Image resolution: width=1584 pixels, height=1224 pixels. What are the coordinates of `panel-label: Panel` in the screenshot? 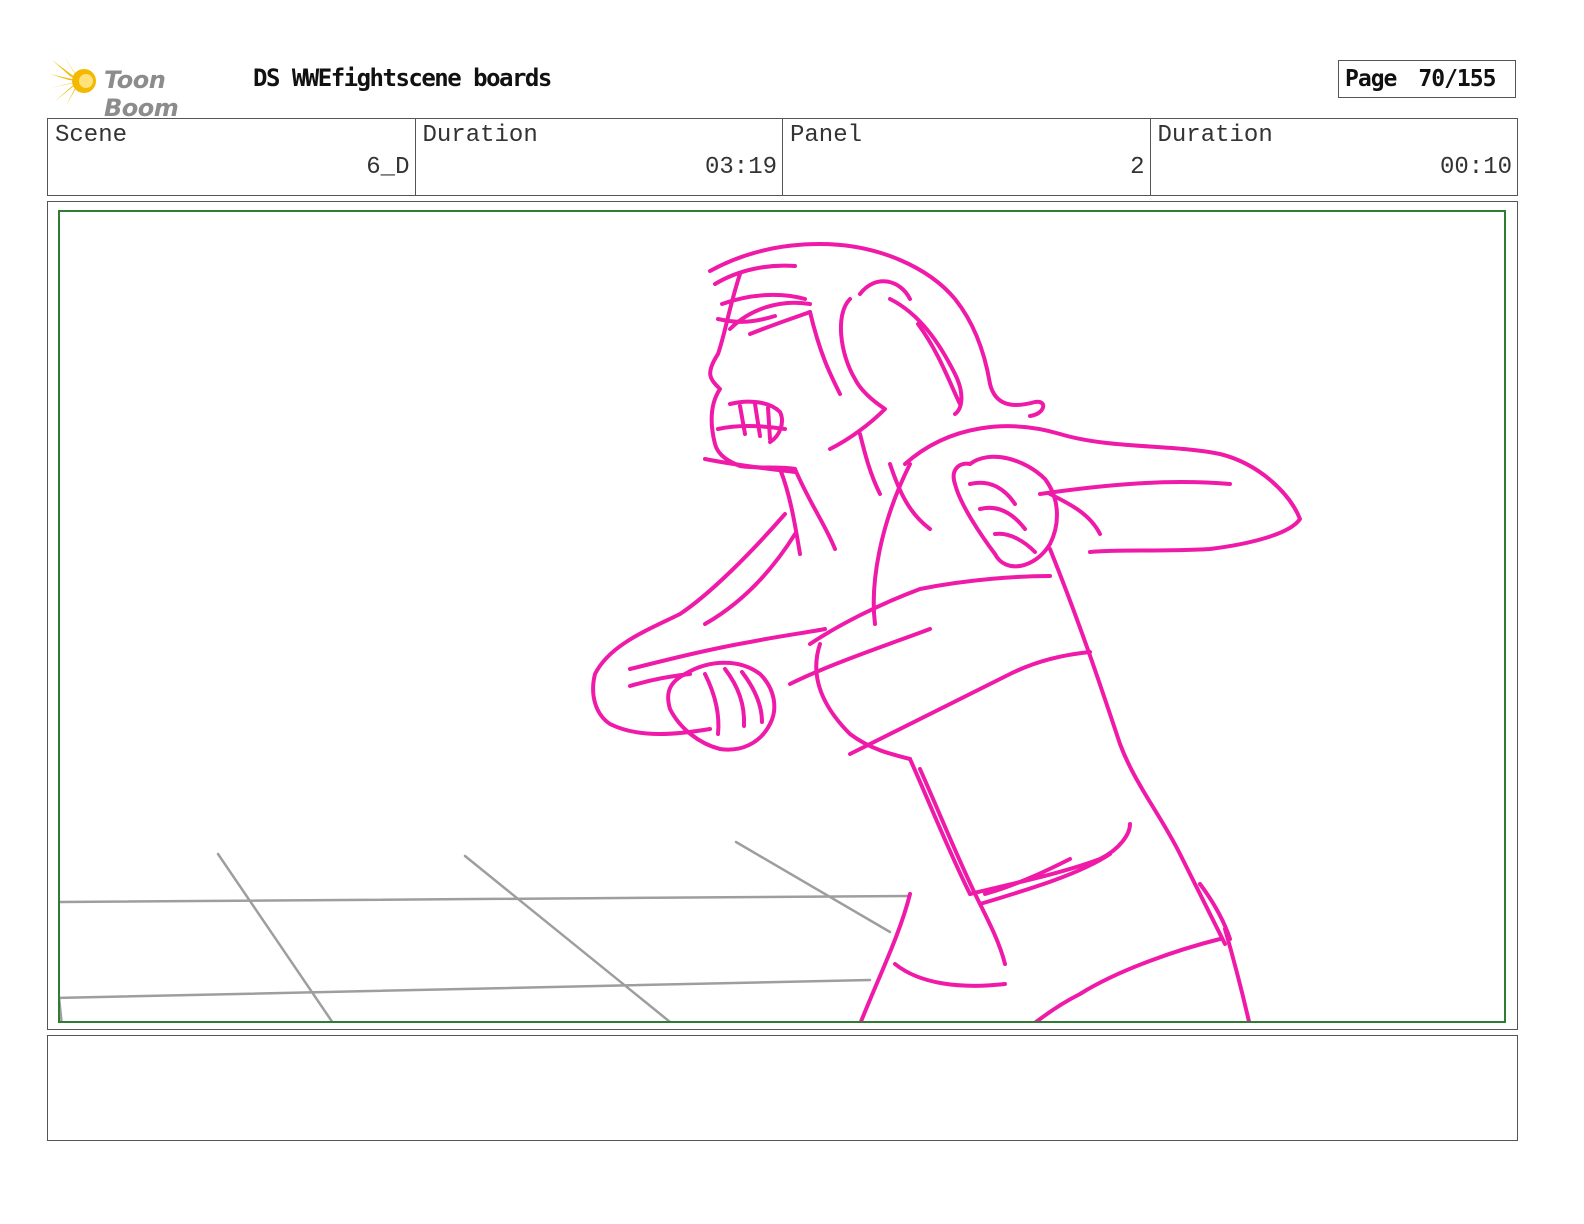 It's located at (826, 135).